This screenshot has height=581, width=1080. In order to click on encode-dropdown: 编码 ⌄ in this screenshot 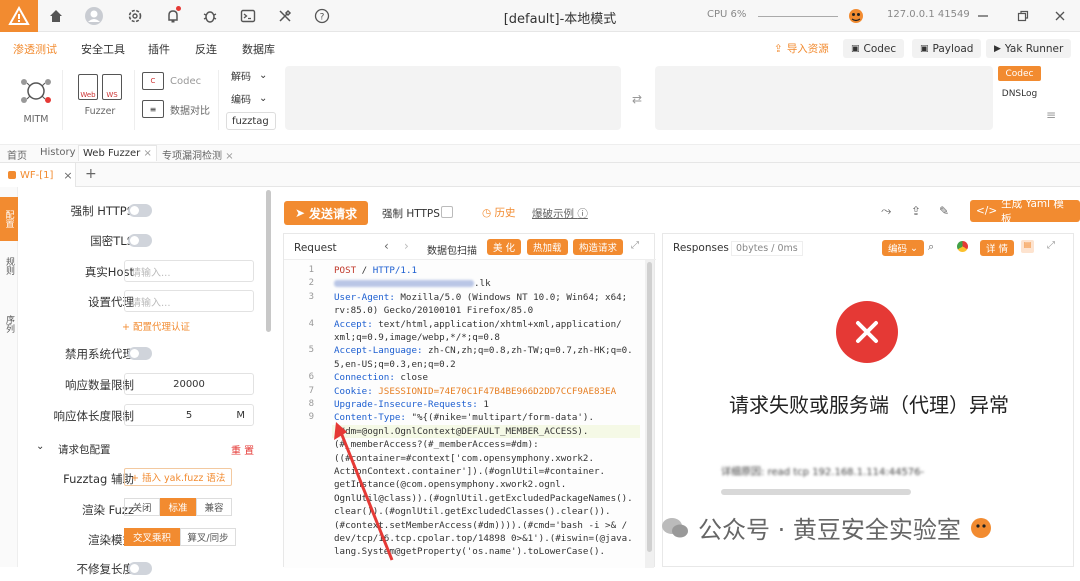, I will do `click(903, 248)`.